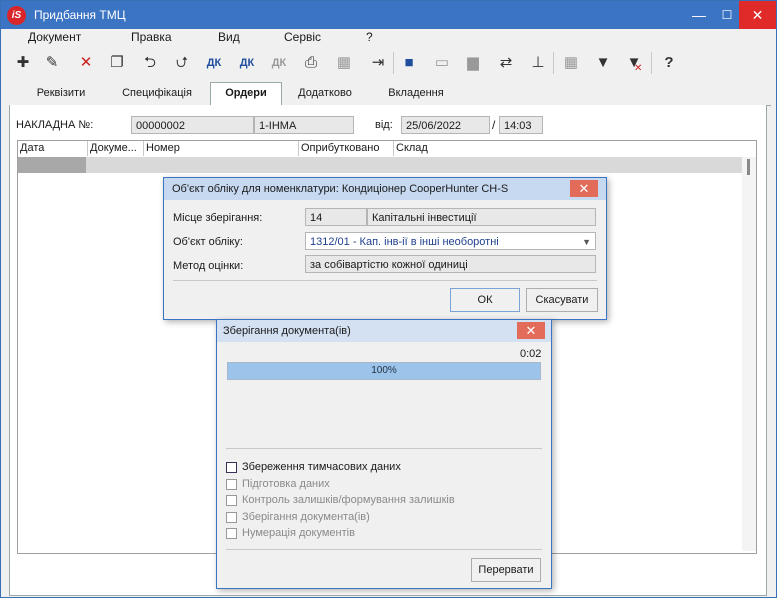  What do you see at coordinates (229, 37) in the screenshot?
I see `menu-view: Вид` at bounding box center [229, 37].